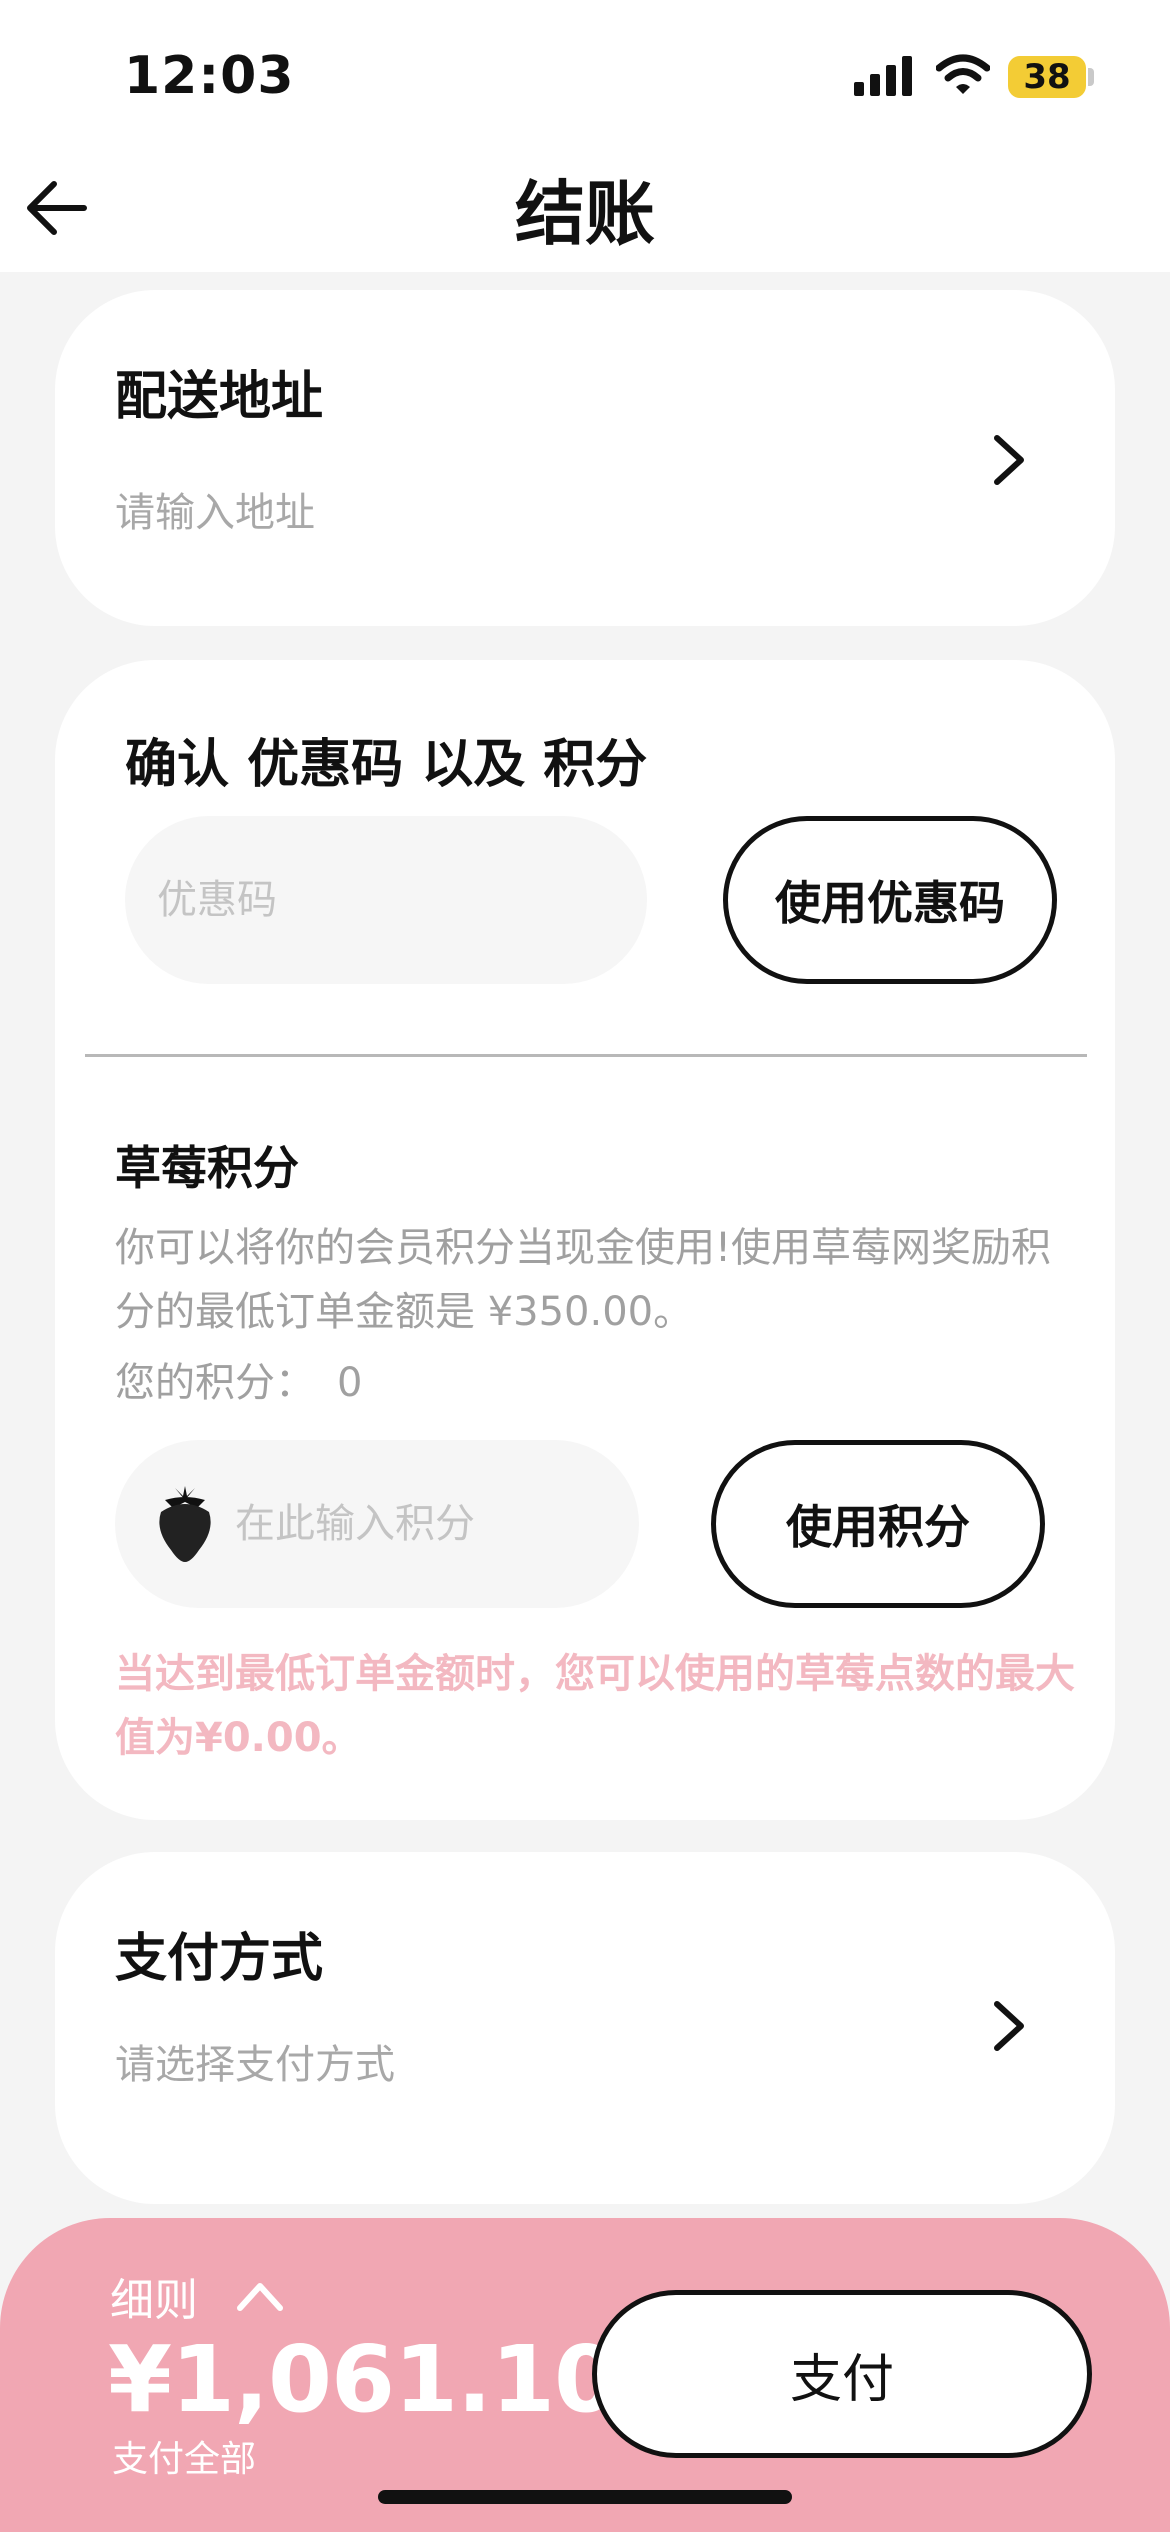 The image size is (1170, 2532). I want to click on payment-method-title: 支付方式, so click(219, 1959).